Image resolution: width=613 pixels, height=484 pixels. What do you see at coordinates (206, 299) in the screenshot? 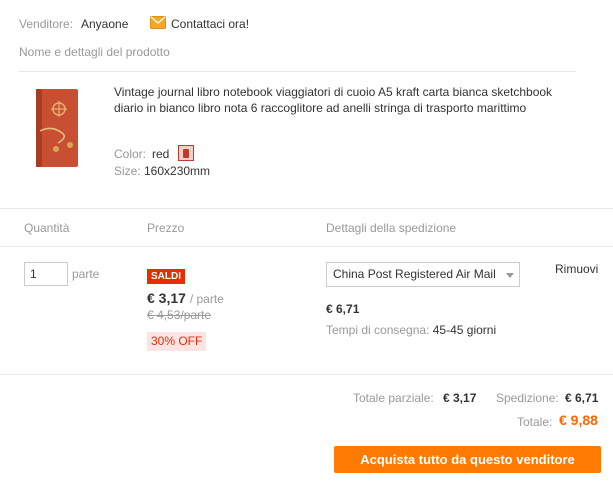
I see `price-unit: / parte` at bounding box center [206, 299].